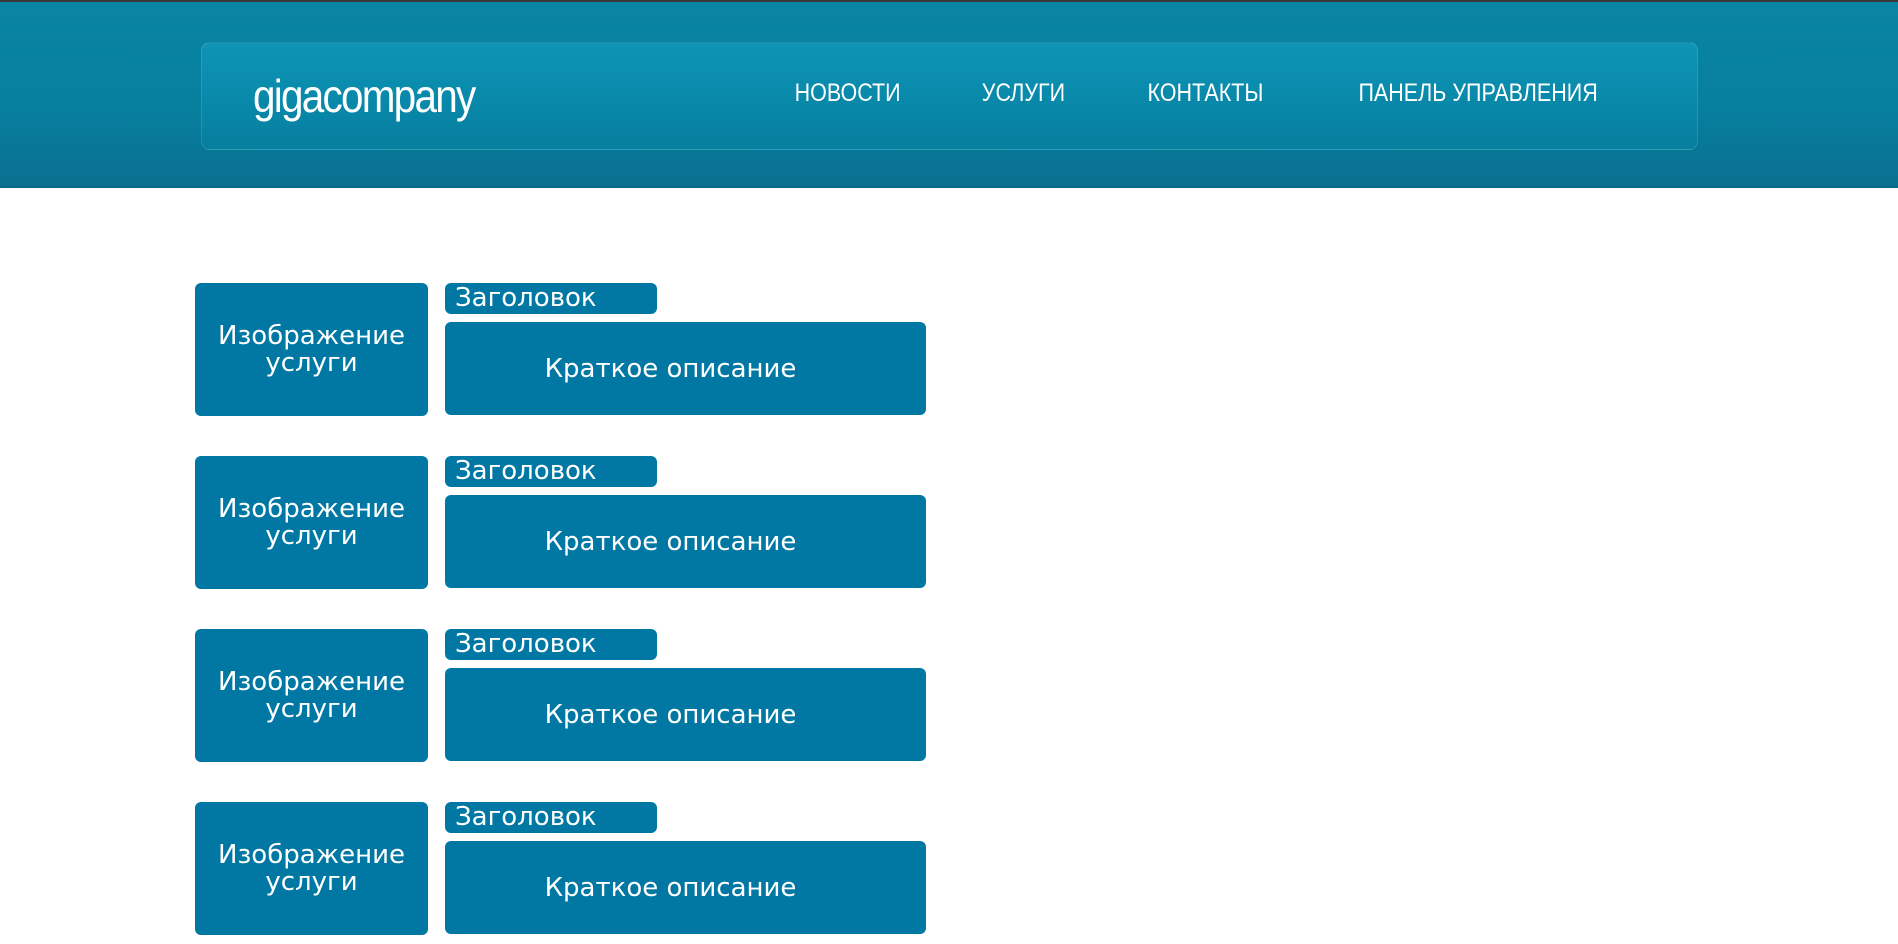 The height and width of the screenshot is (944, 1898). What do you see at coordinates (1205, 93) in the screenshot?
I see `nav-item-contacts: КОНТАКТЫ` at bounding box center [1205, 93].